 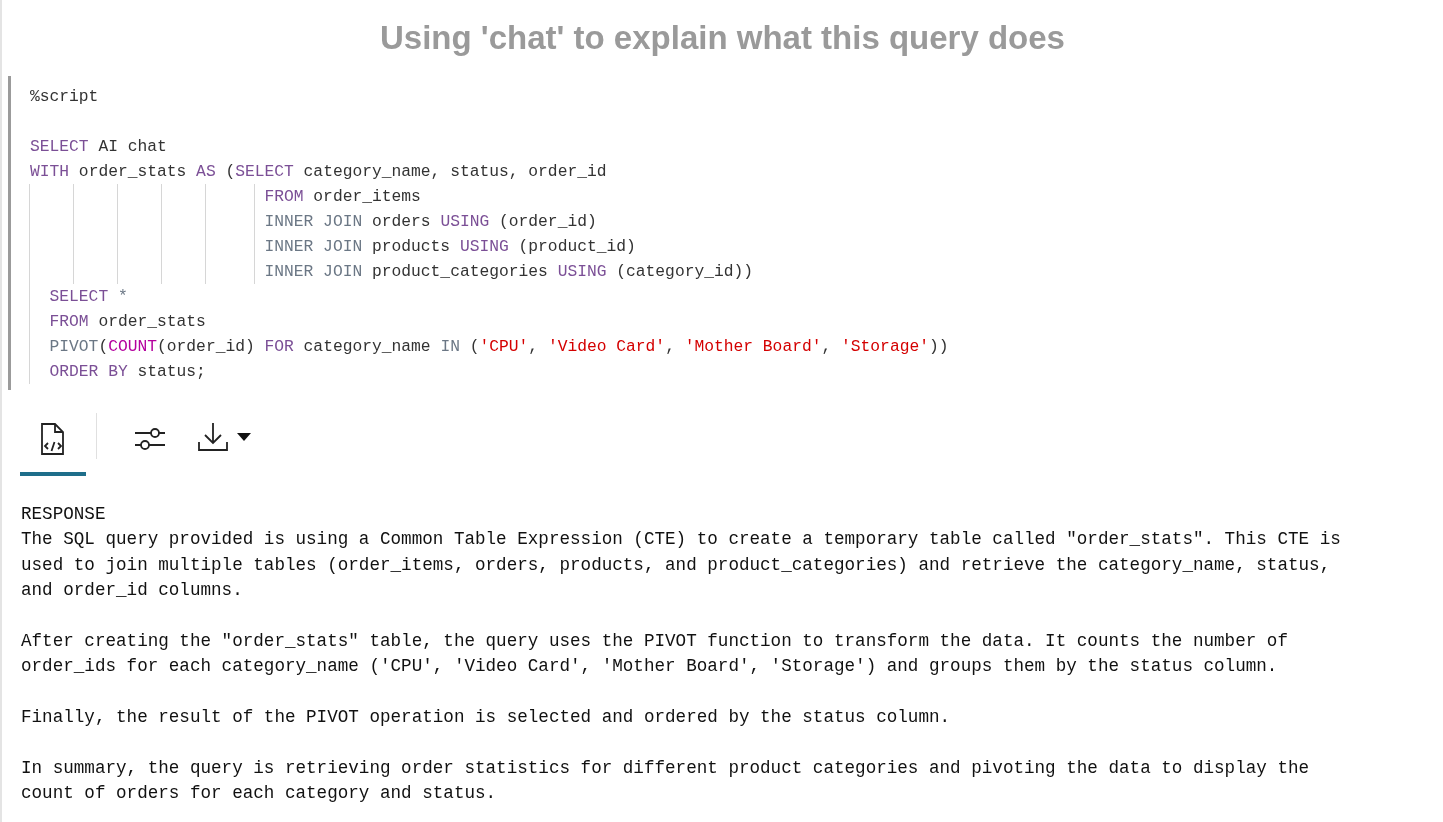 I want to click on response-paragraph: Finally, the result of the PIVOT operation is selected and ordered by the status column., so click(x=486, y=718).